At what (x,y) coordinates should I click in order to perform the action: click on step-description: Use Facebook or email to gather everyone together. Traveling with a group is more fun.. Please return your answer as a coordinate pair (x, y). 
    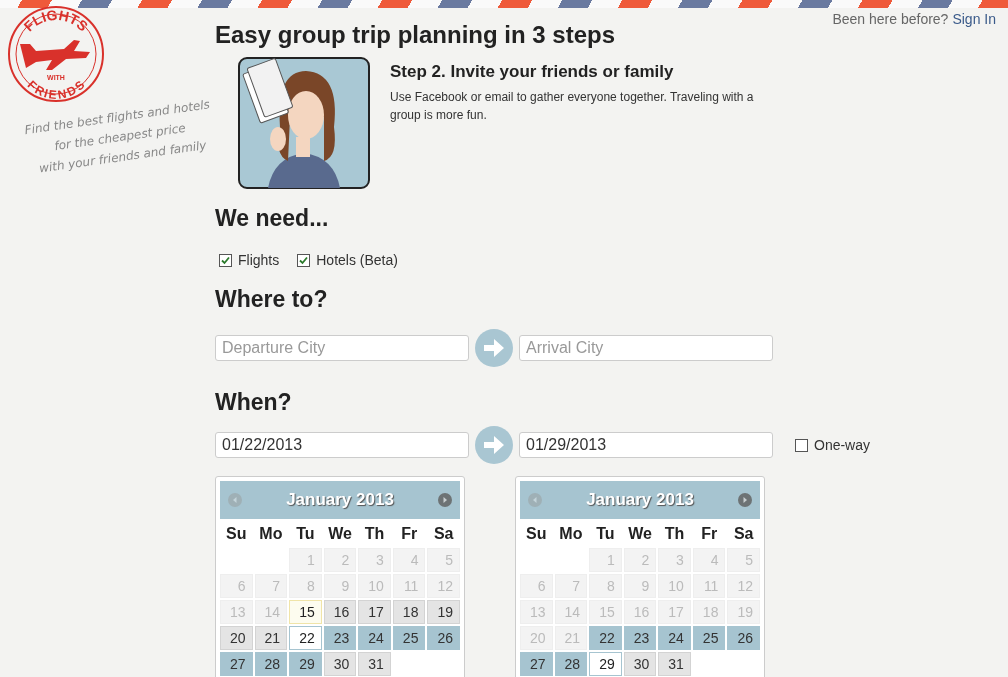
    Looking at the image, I should click on (572, 106).